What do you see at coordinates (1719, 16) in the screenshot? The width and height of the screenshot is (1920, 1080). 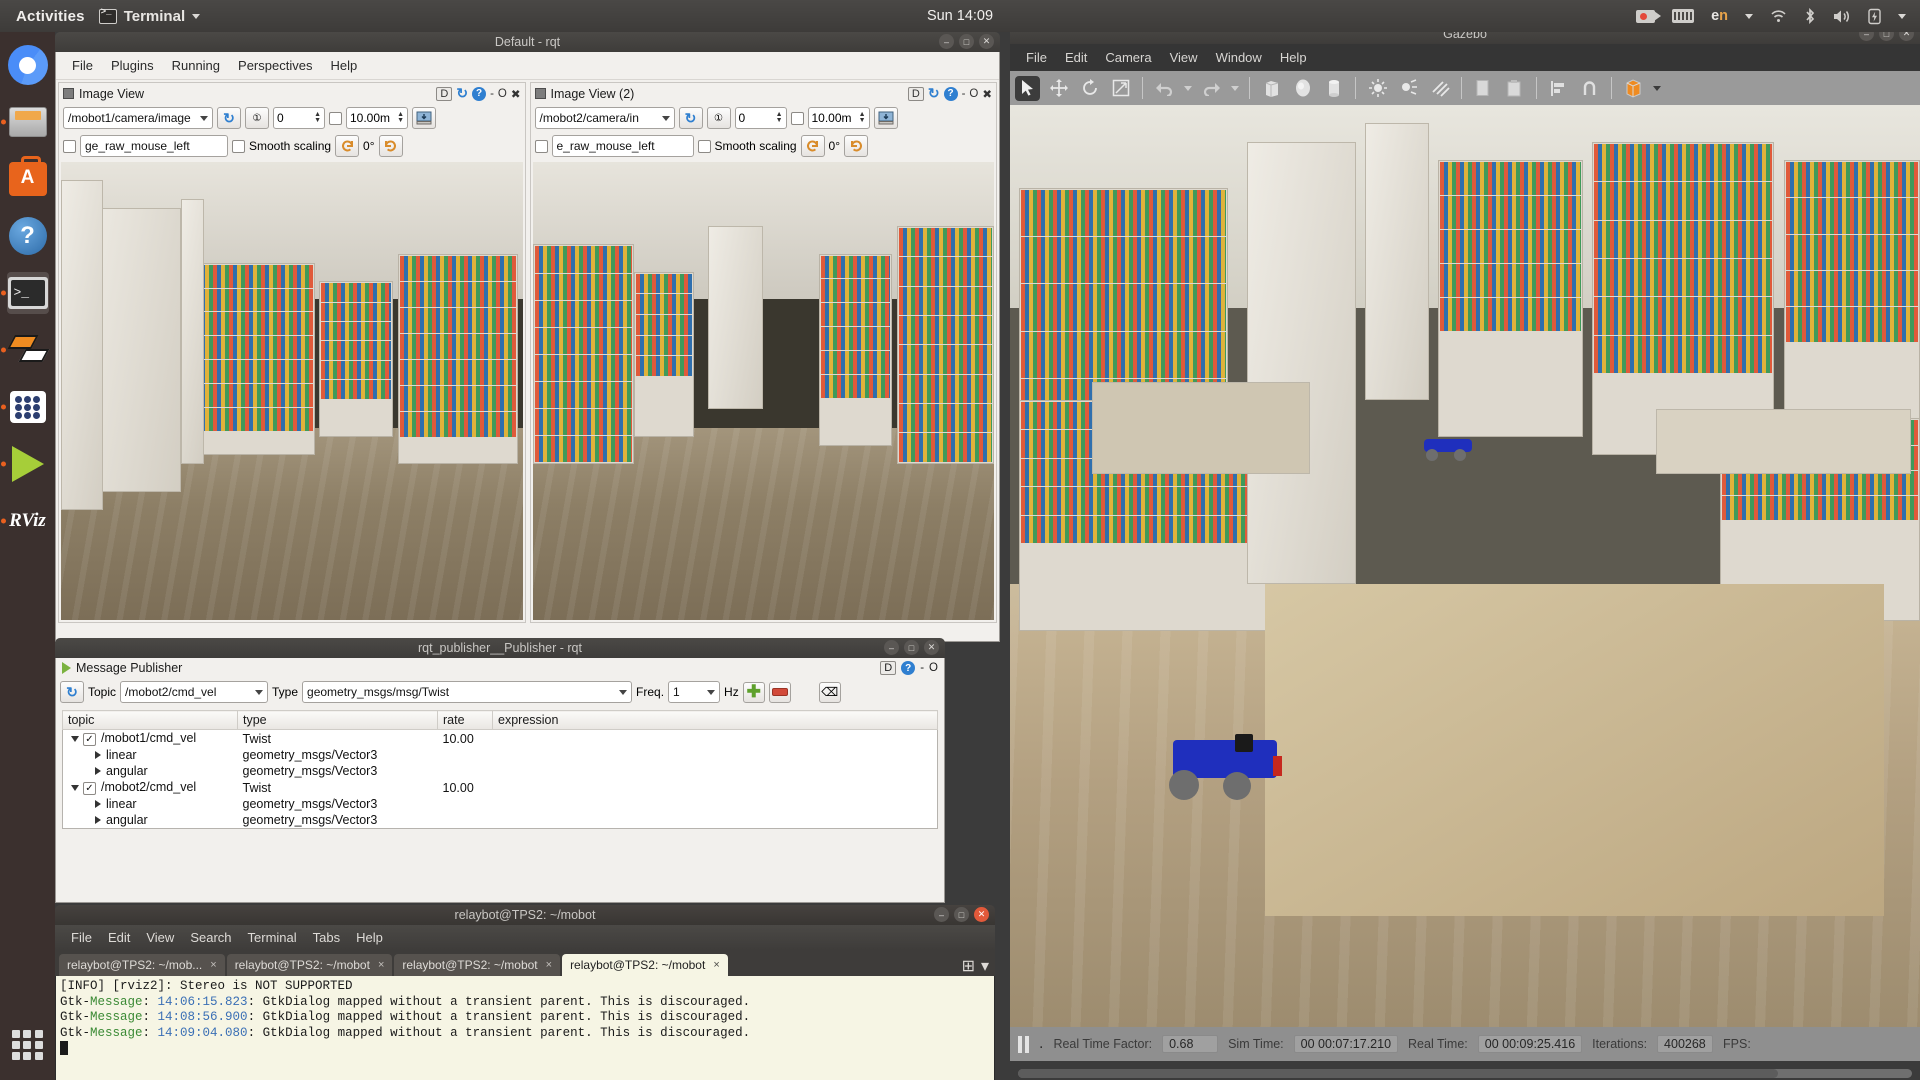 I see `language-indicator: en` at bounding box center [1719, 16].